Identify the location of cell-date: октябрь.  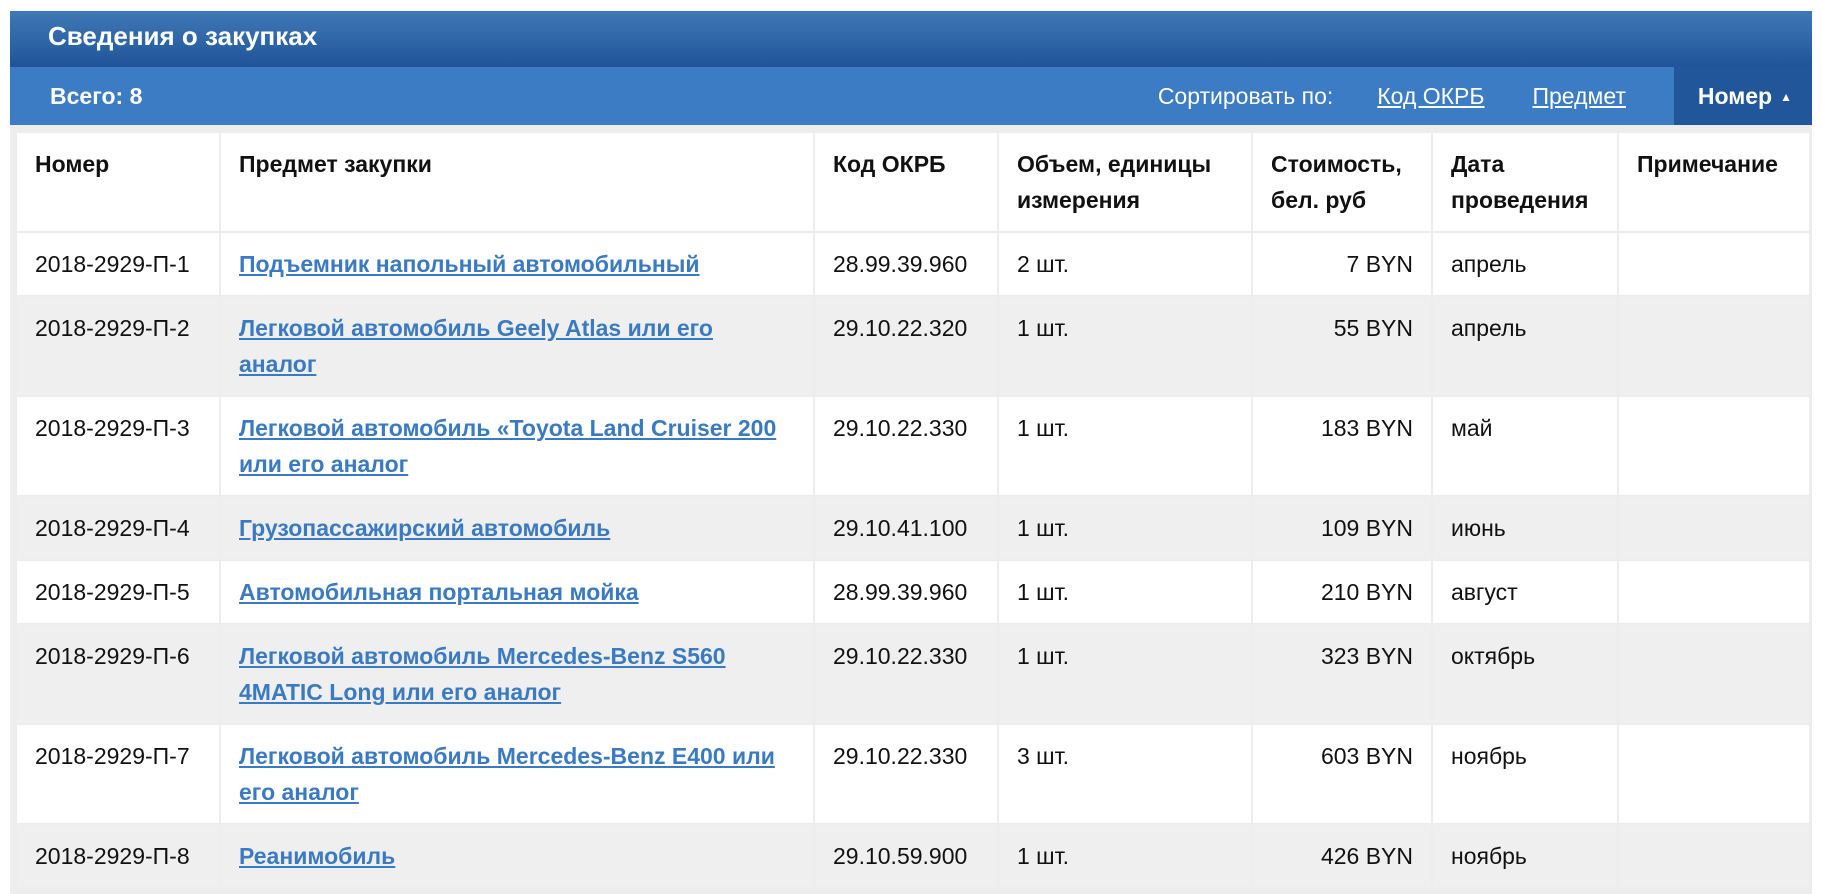
(1525, 674).